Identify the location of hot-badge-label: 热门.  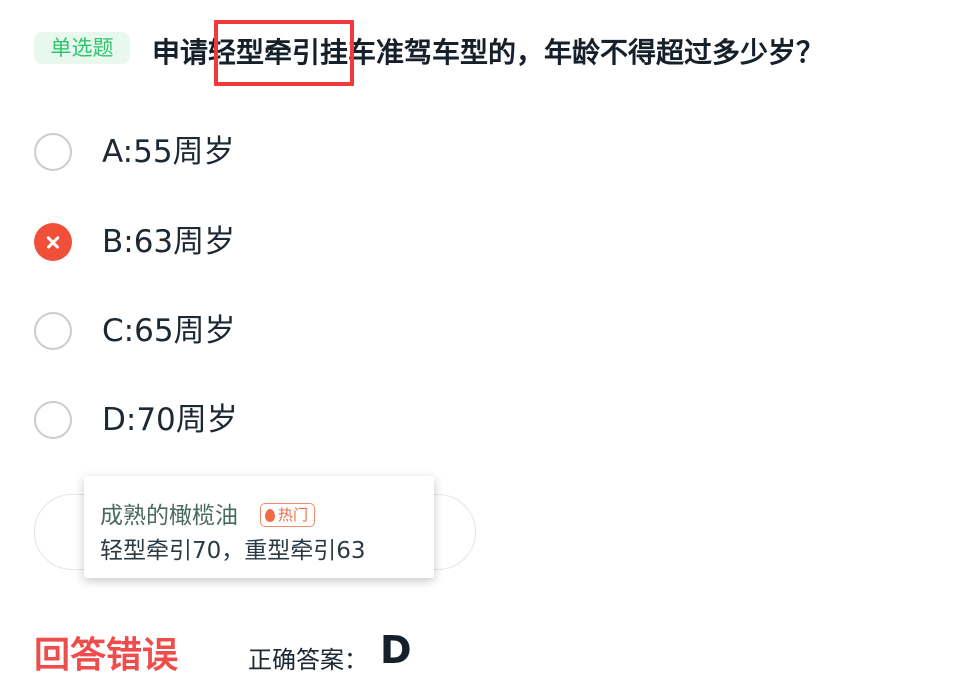
(293, 515).